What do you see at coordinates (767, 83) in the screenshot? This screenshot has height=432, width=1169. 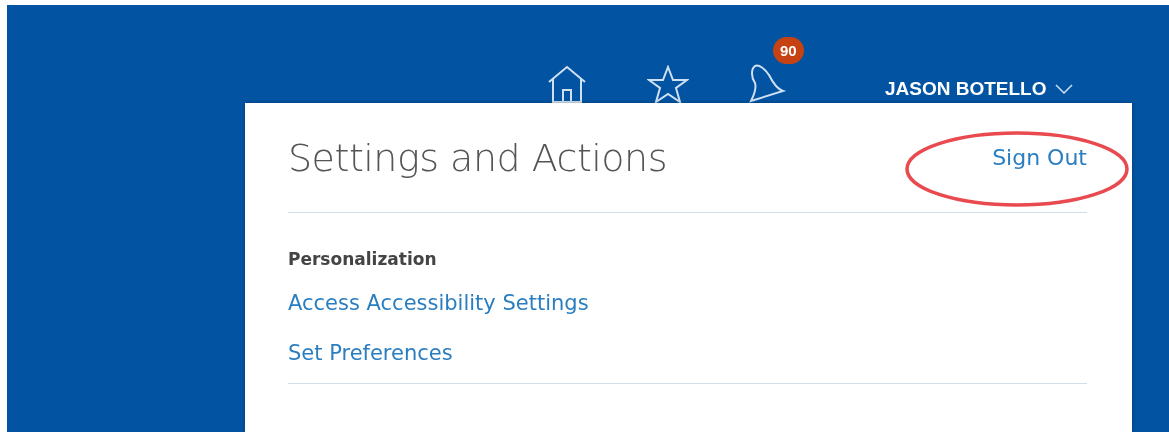 I see `bell-icon` at bounding box center [767, 83].